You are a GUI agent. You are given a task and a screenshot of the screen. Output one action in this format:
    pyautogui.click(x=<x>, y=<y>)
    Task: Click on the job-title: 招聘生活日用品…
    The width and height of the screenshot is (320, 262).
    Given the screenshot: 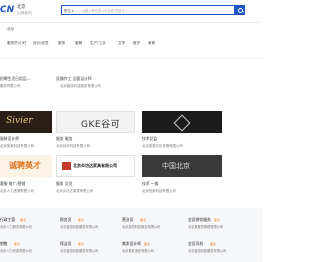 What is the action you would take?
    pyautogui.click(x=27, y=79)
    